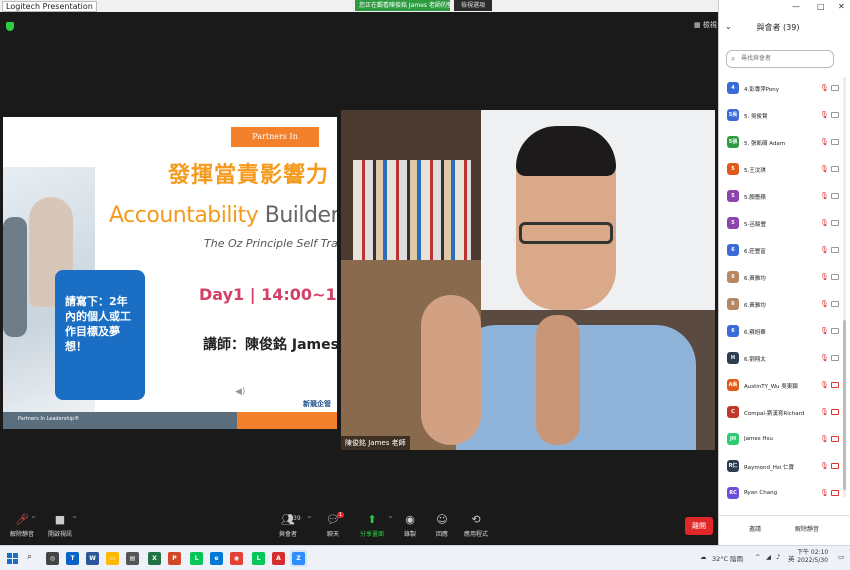  I want to click on teams-icon: T, so click(72, 558).